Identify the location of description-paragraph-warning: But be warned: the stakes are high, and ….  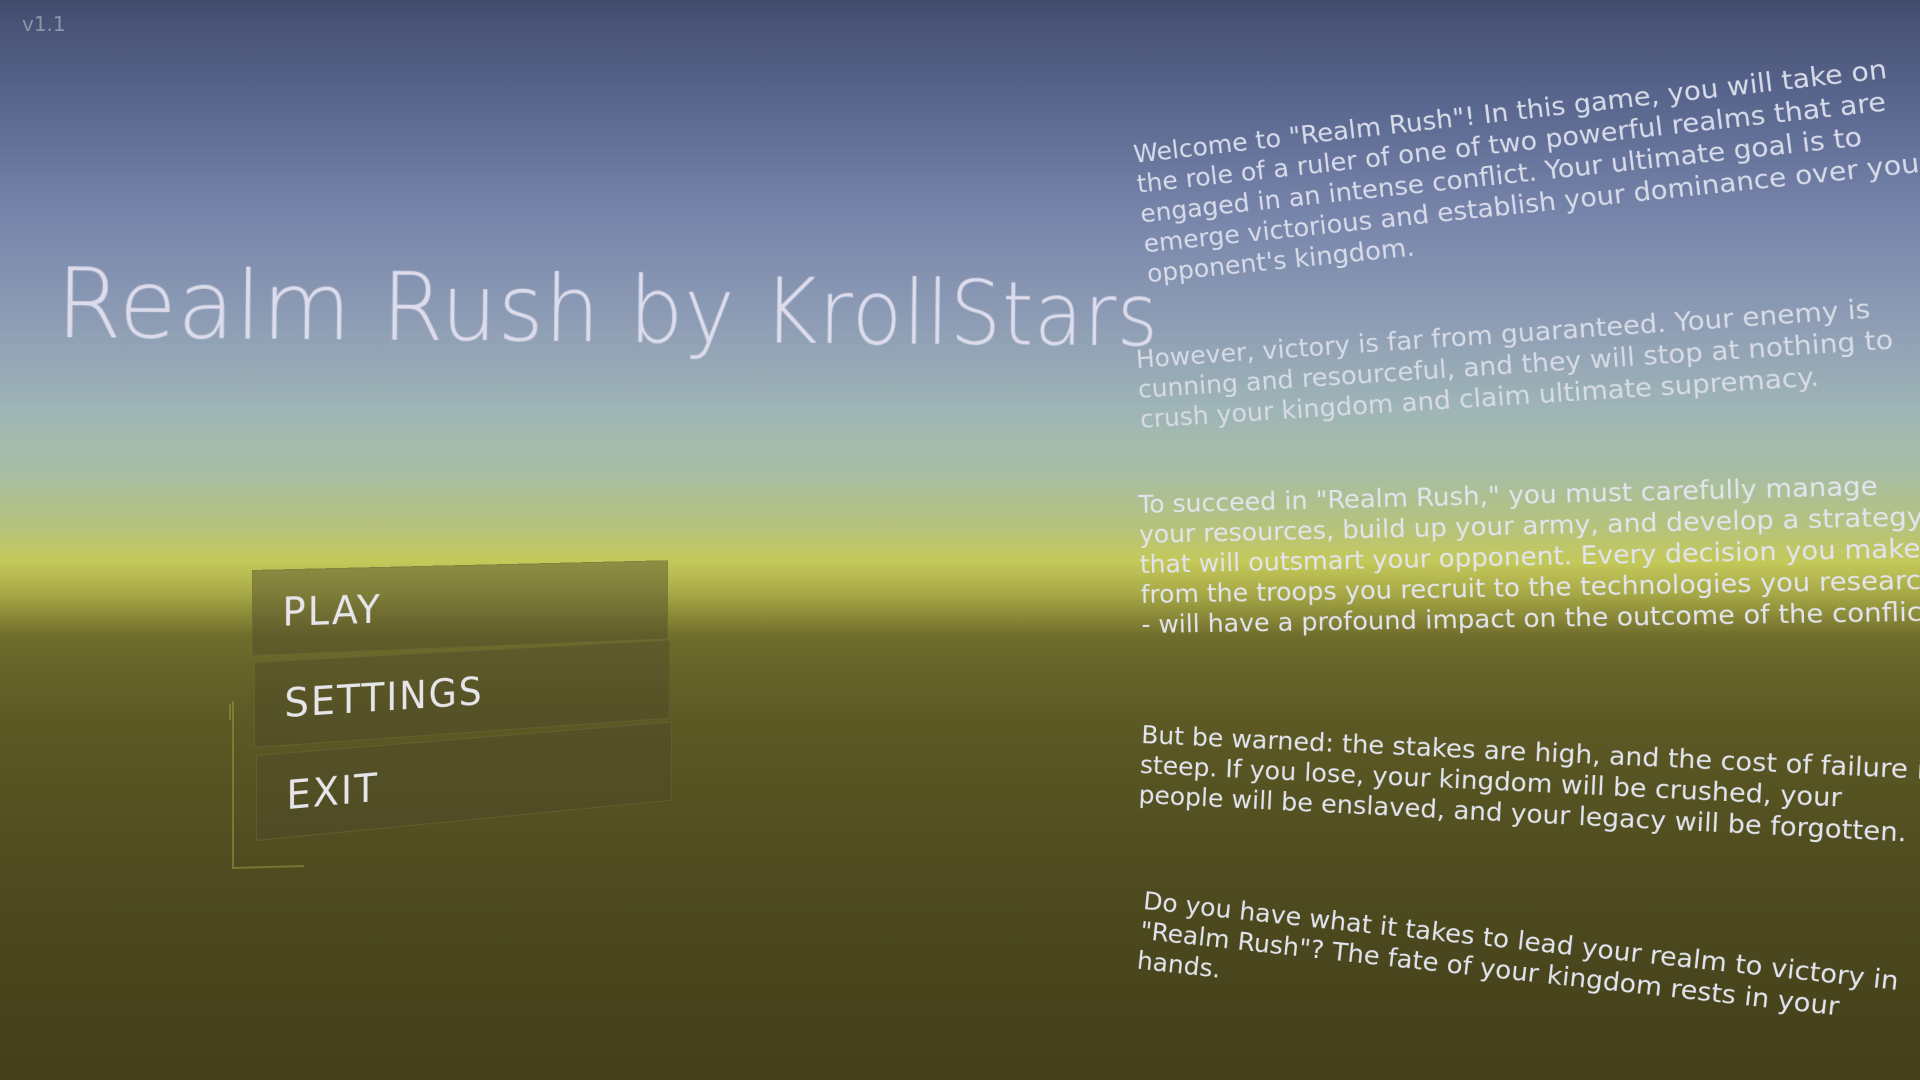
(1529, 784).